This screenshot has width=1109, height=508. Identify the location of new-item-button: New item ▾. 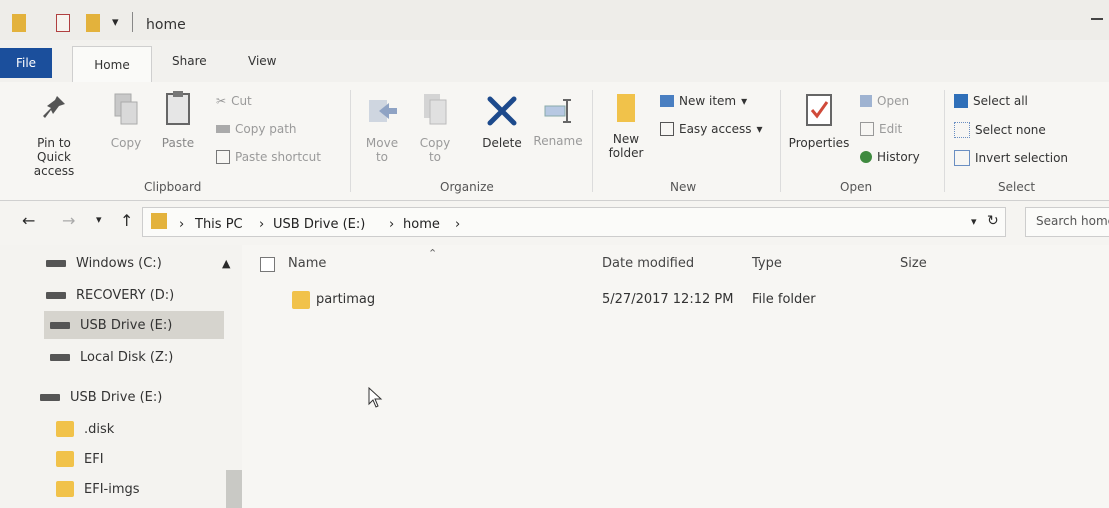
(703, 101).